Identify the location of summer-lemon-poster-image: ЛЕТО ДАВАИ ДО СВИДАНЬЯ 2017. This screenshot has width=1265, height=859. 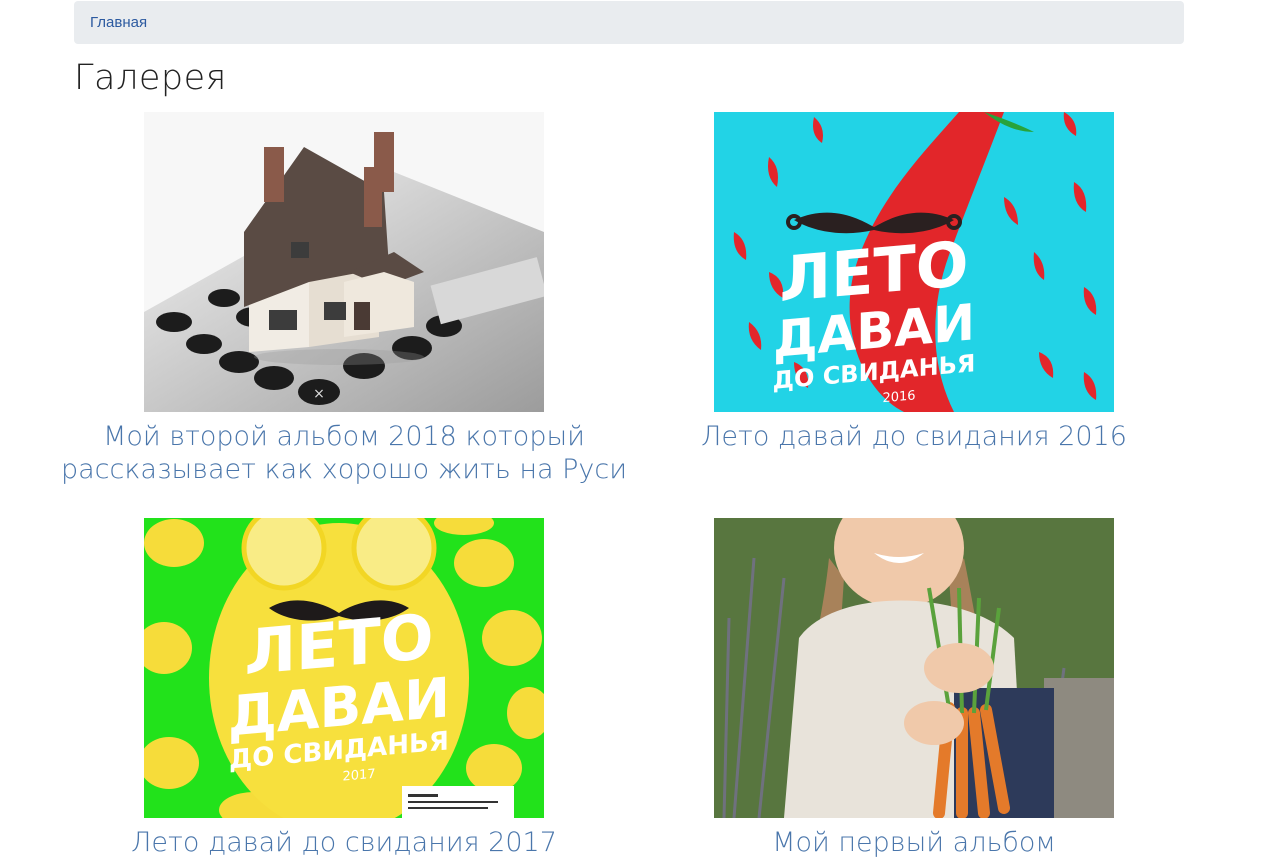
(344, 668).